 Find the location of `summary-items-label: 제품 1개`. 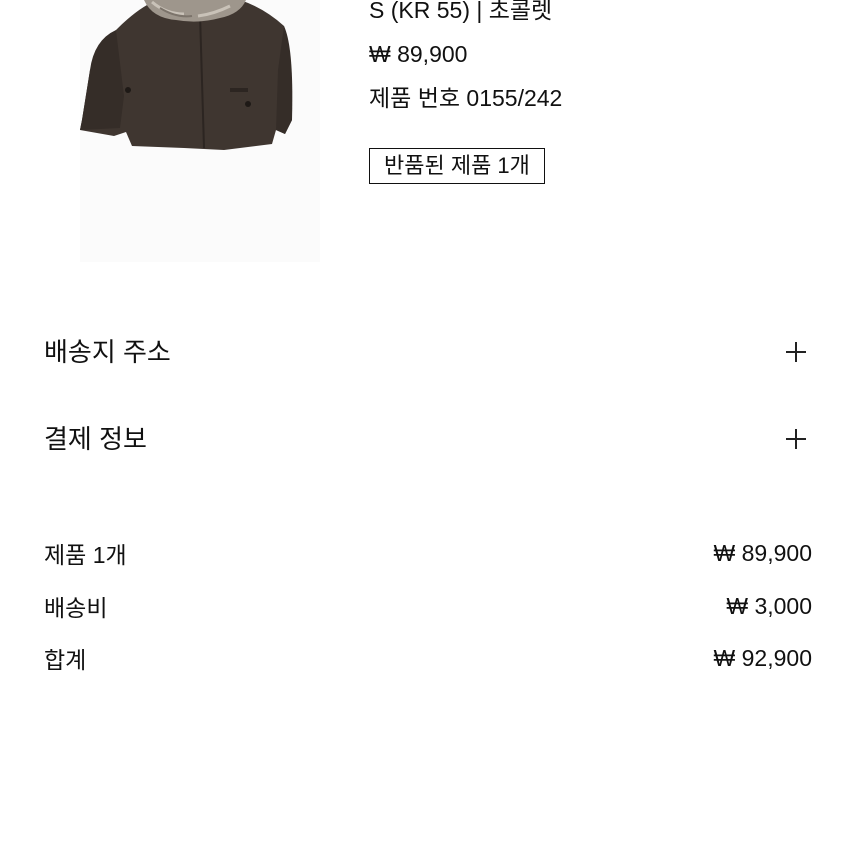

summary-items-label: 제품 1개 is located at coordinates (85, 555).